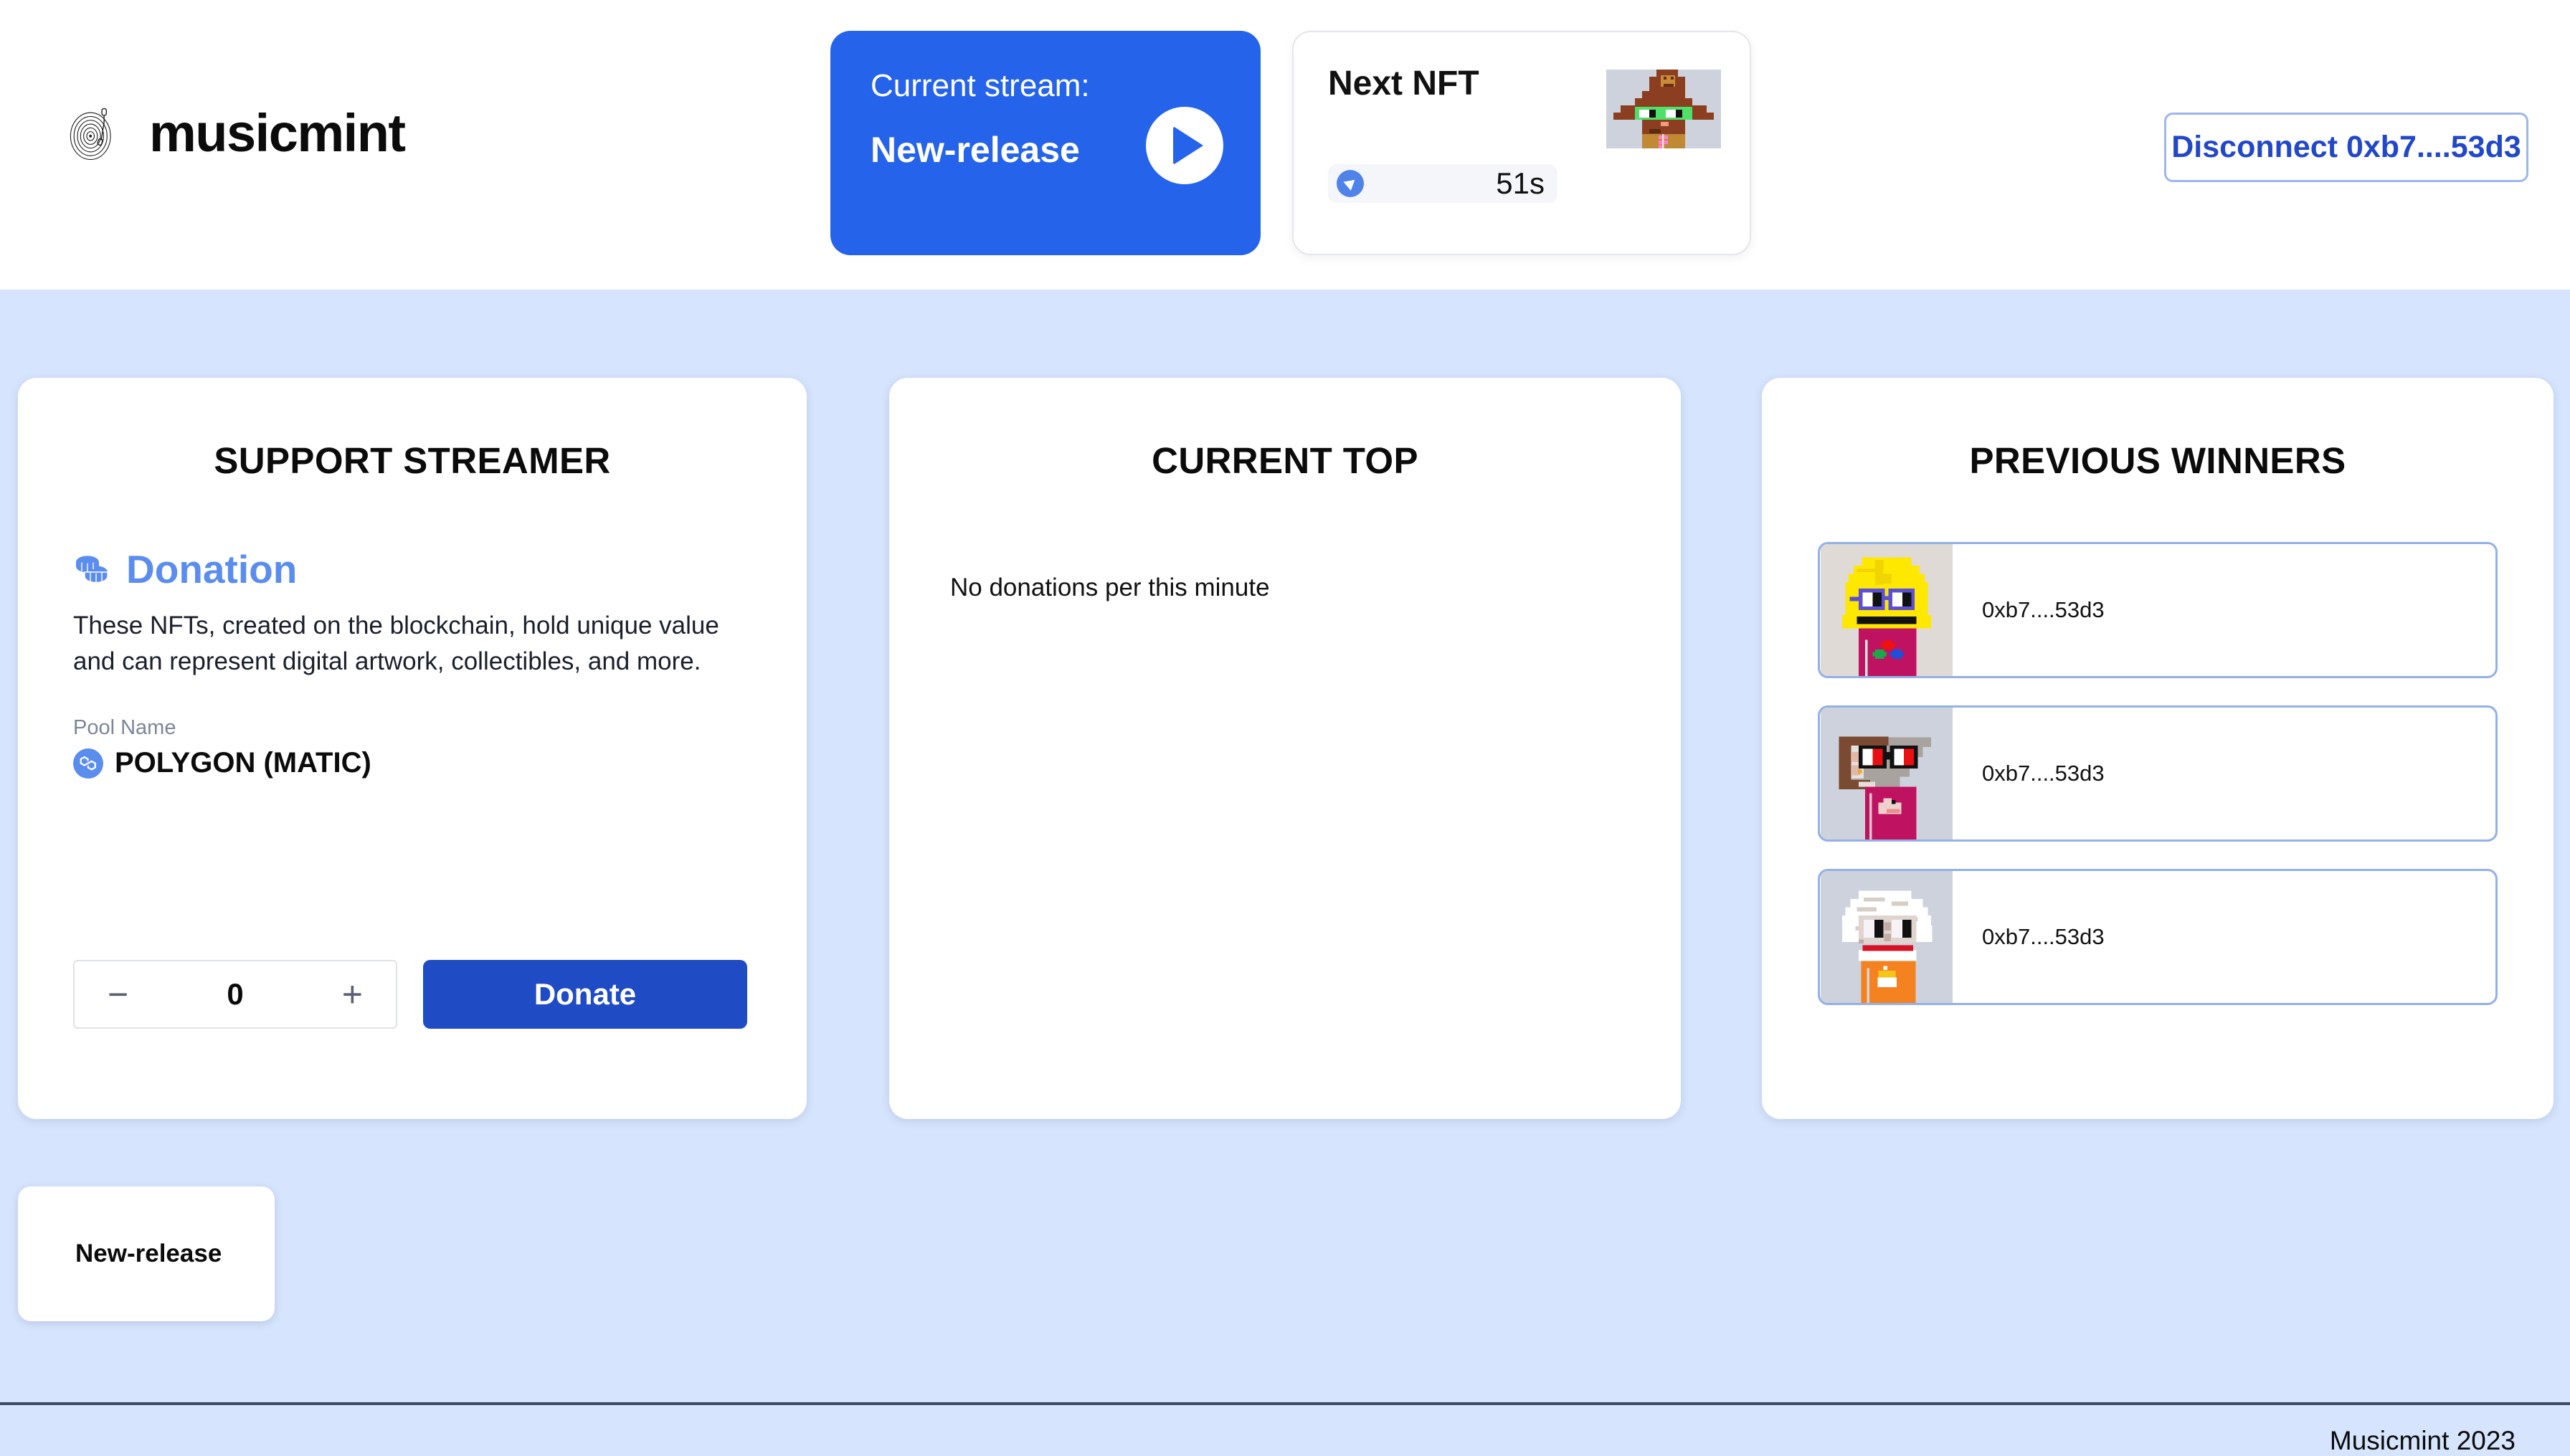 This screenshot has height=1456, width=2570. I want to click on next-nft-countdown-bar: 51s, so click(1442, 183).